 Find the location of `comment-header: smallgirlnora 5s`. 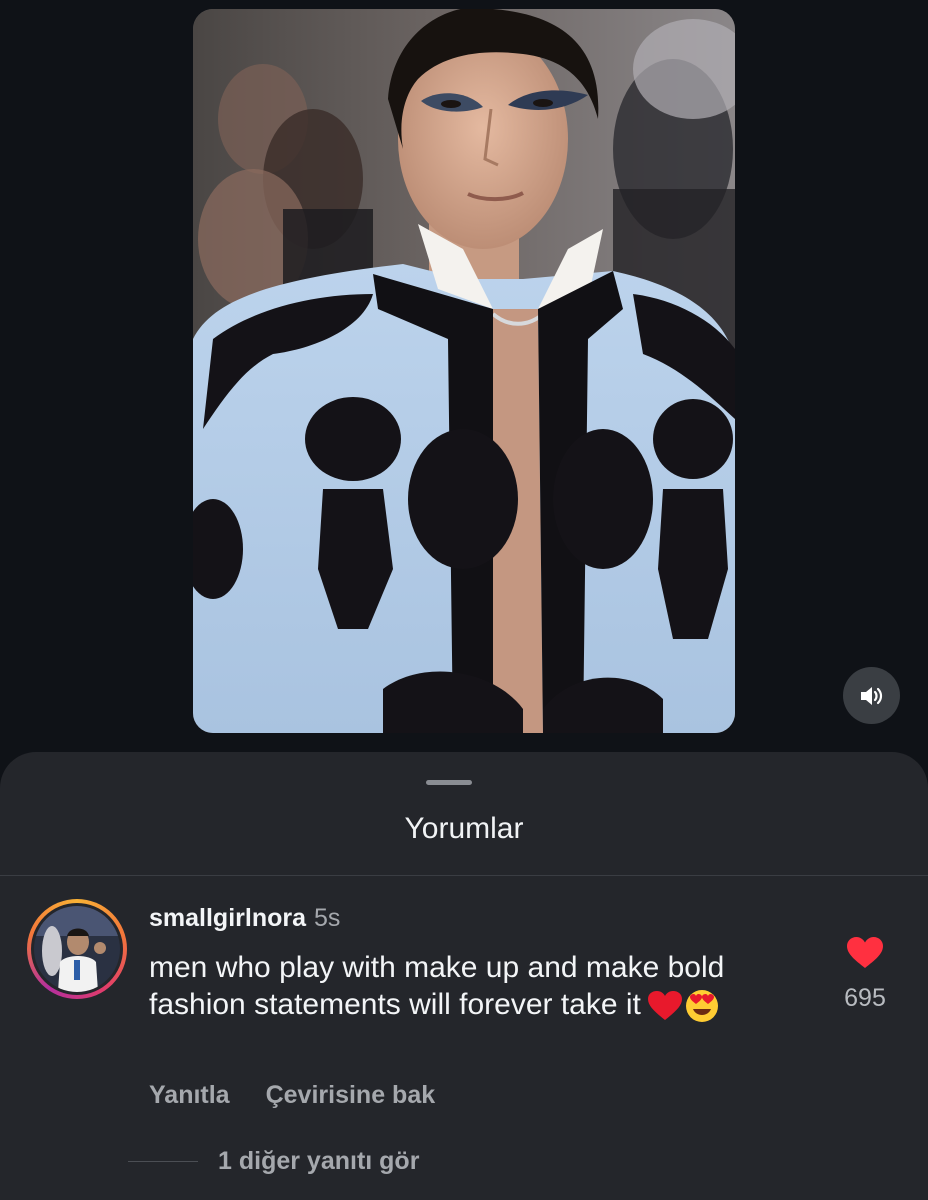

comment-header: smallgirlnora 5s is located at coordinates (244, 918).